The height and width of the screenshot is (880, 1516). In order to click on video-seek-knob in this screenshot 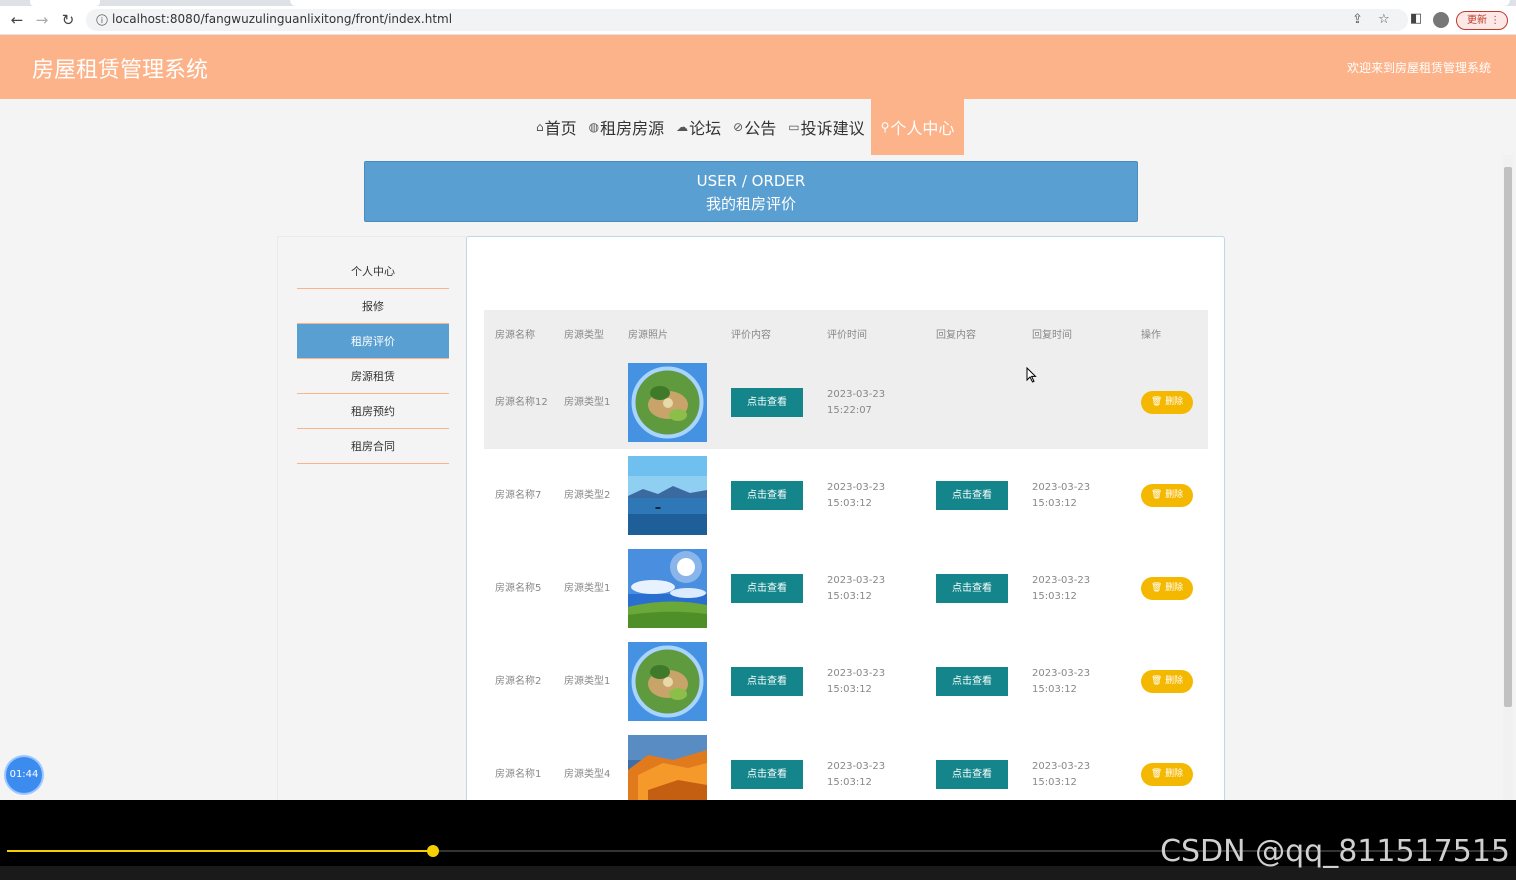, I will do `click(433, 851)`.